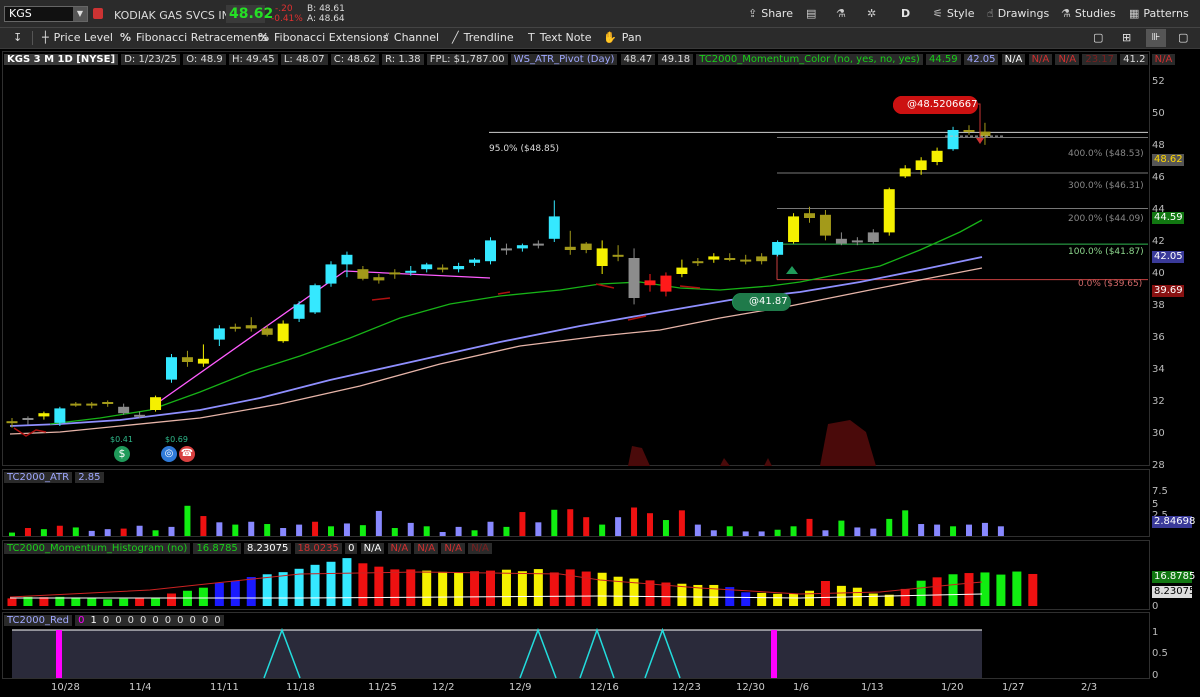 The height and width of the screenshot is (697, 1200). Describe the element at coordinates (59, 654) in the screenshot. I see `red-signal-bar` at that location.